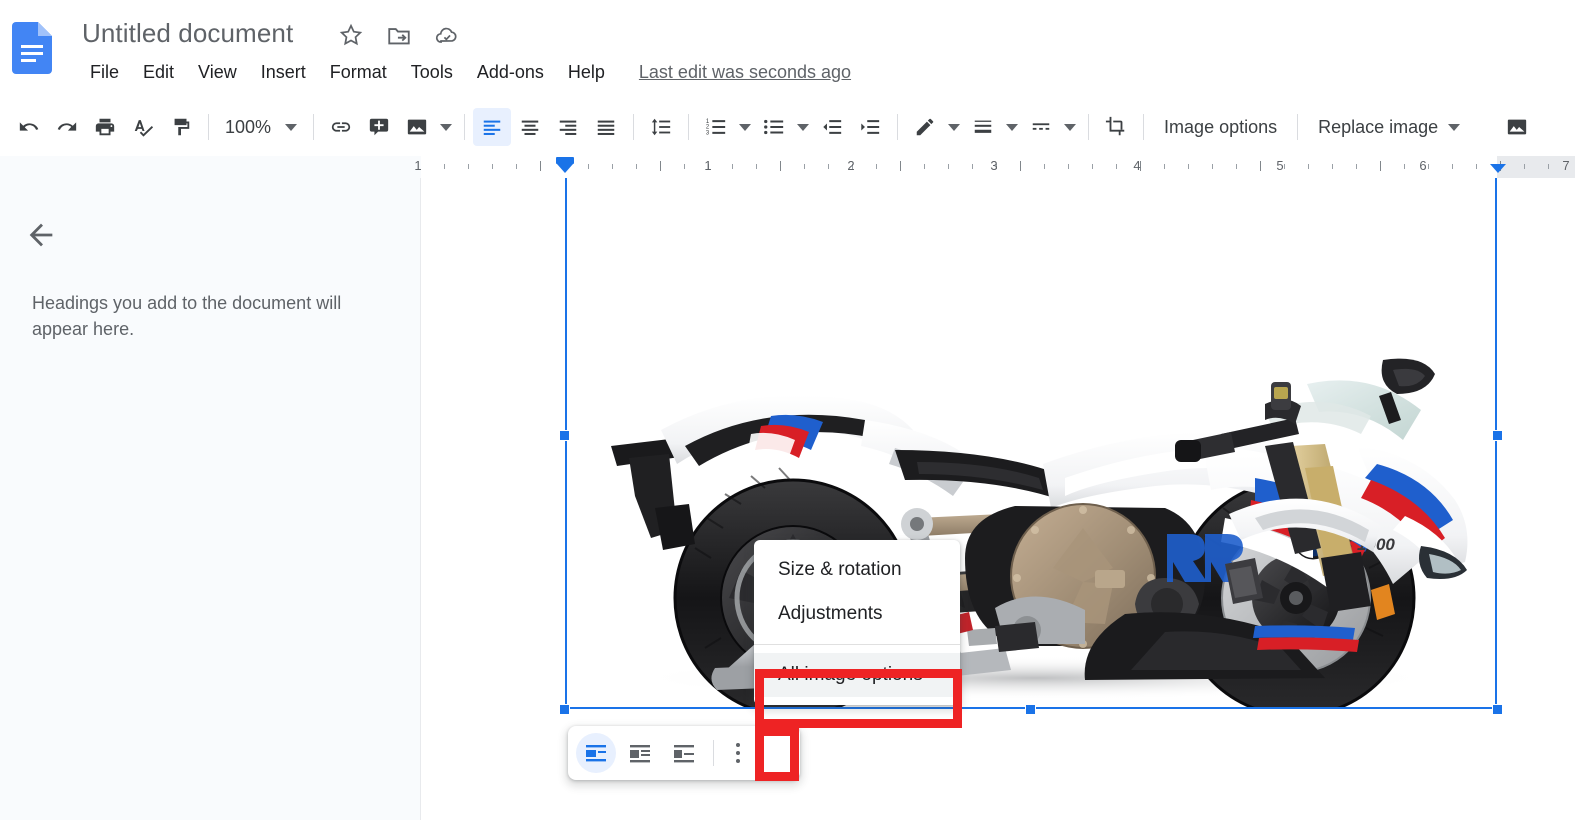 This screenshot has width=1575, height=820. I want to click on menu-item-size-rotation: Size & rotation, so click(857, 570).